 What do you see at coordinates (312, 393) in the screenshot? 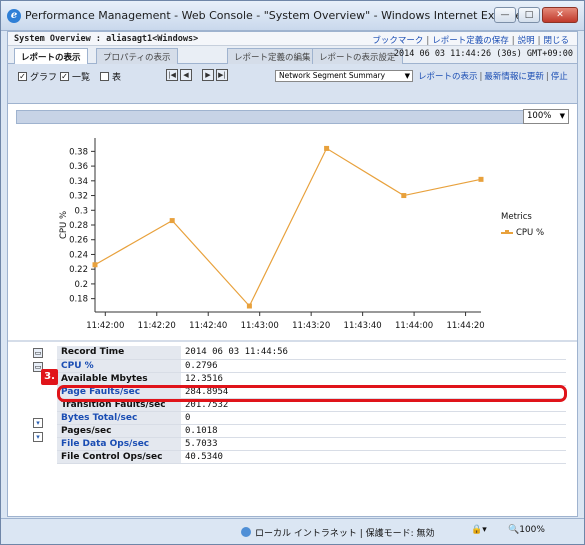
I see `highlight-box` at bounding box center [312, 393].